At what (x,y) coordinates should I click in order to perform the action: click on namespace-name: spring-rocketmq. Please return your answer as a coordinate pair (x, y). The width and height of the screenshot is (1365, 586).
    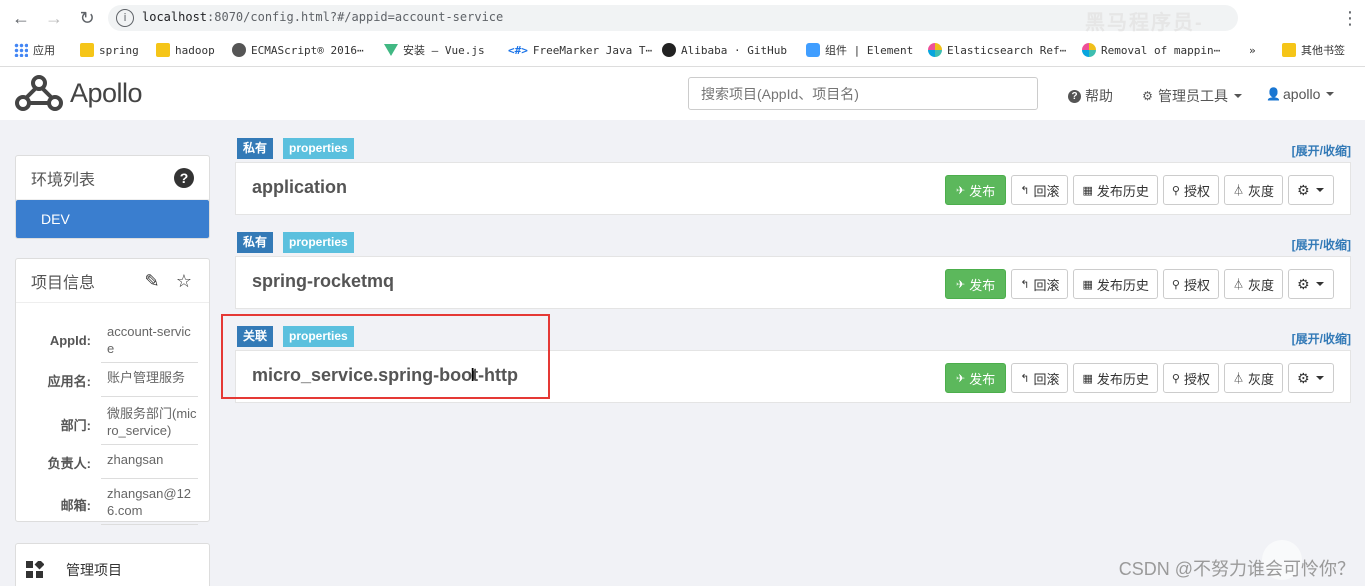
    Looking at the image, I should click on (323, 281).